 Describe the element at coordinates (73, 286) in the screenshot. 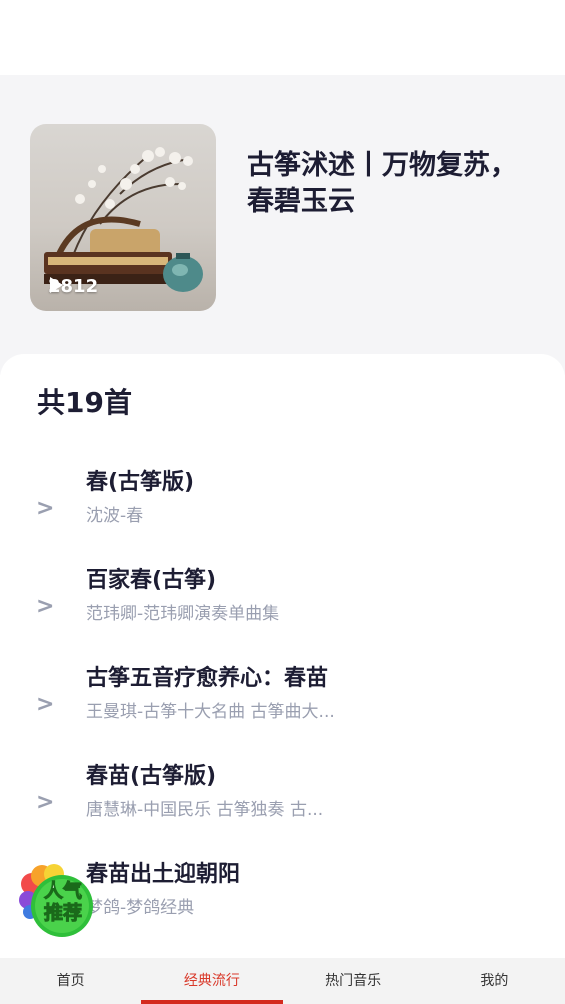

I see `play-count: 2812` at that location.